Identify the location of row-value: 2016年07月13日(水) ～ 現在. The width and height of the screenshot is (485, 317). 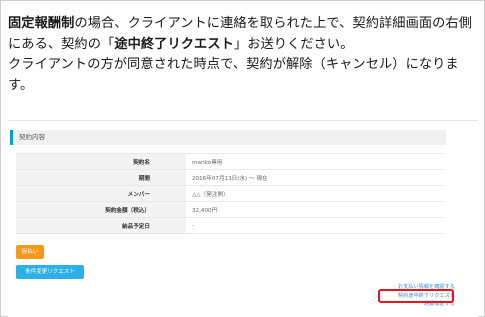
(315, 177).